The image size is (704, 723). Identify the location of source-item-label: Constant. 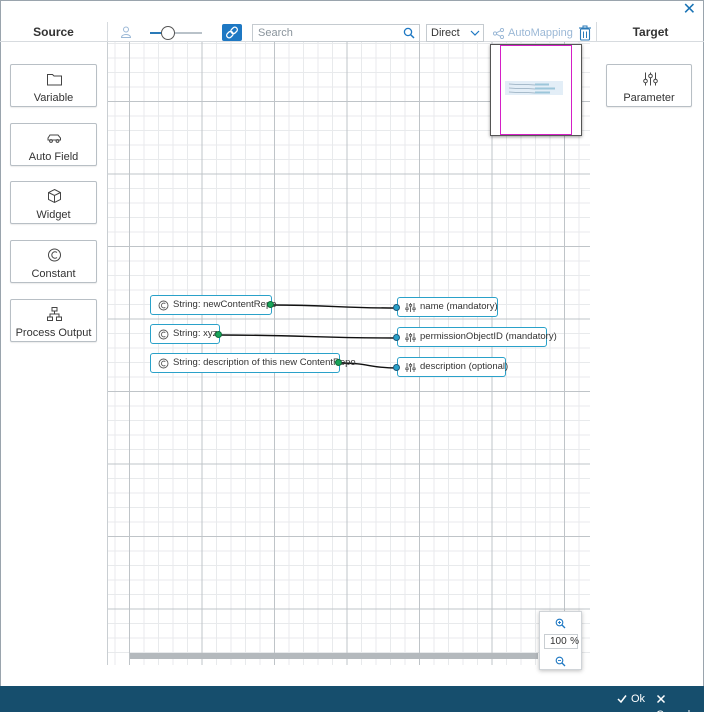
(53, 274).